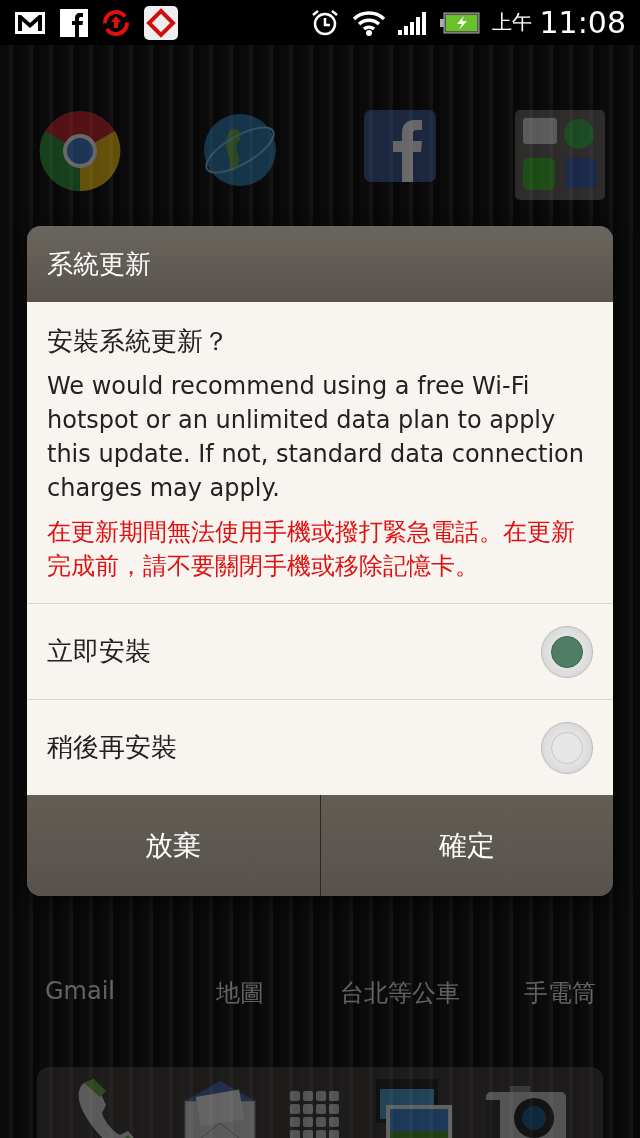  What do you see at coordinates (316, 437) in the screenshot?
I see `message-text: We would recommend using a free Wi-Fi hotspot or an unlimited data plan to apply this update. If not, standard data connection charges may apply.` at bounding box center [316, 437].